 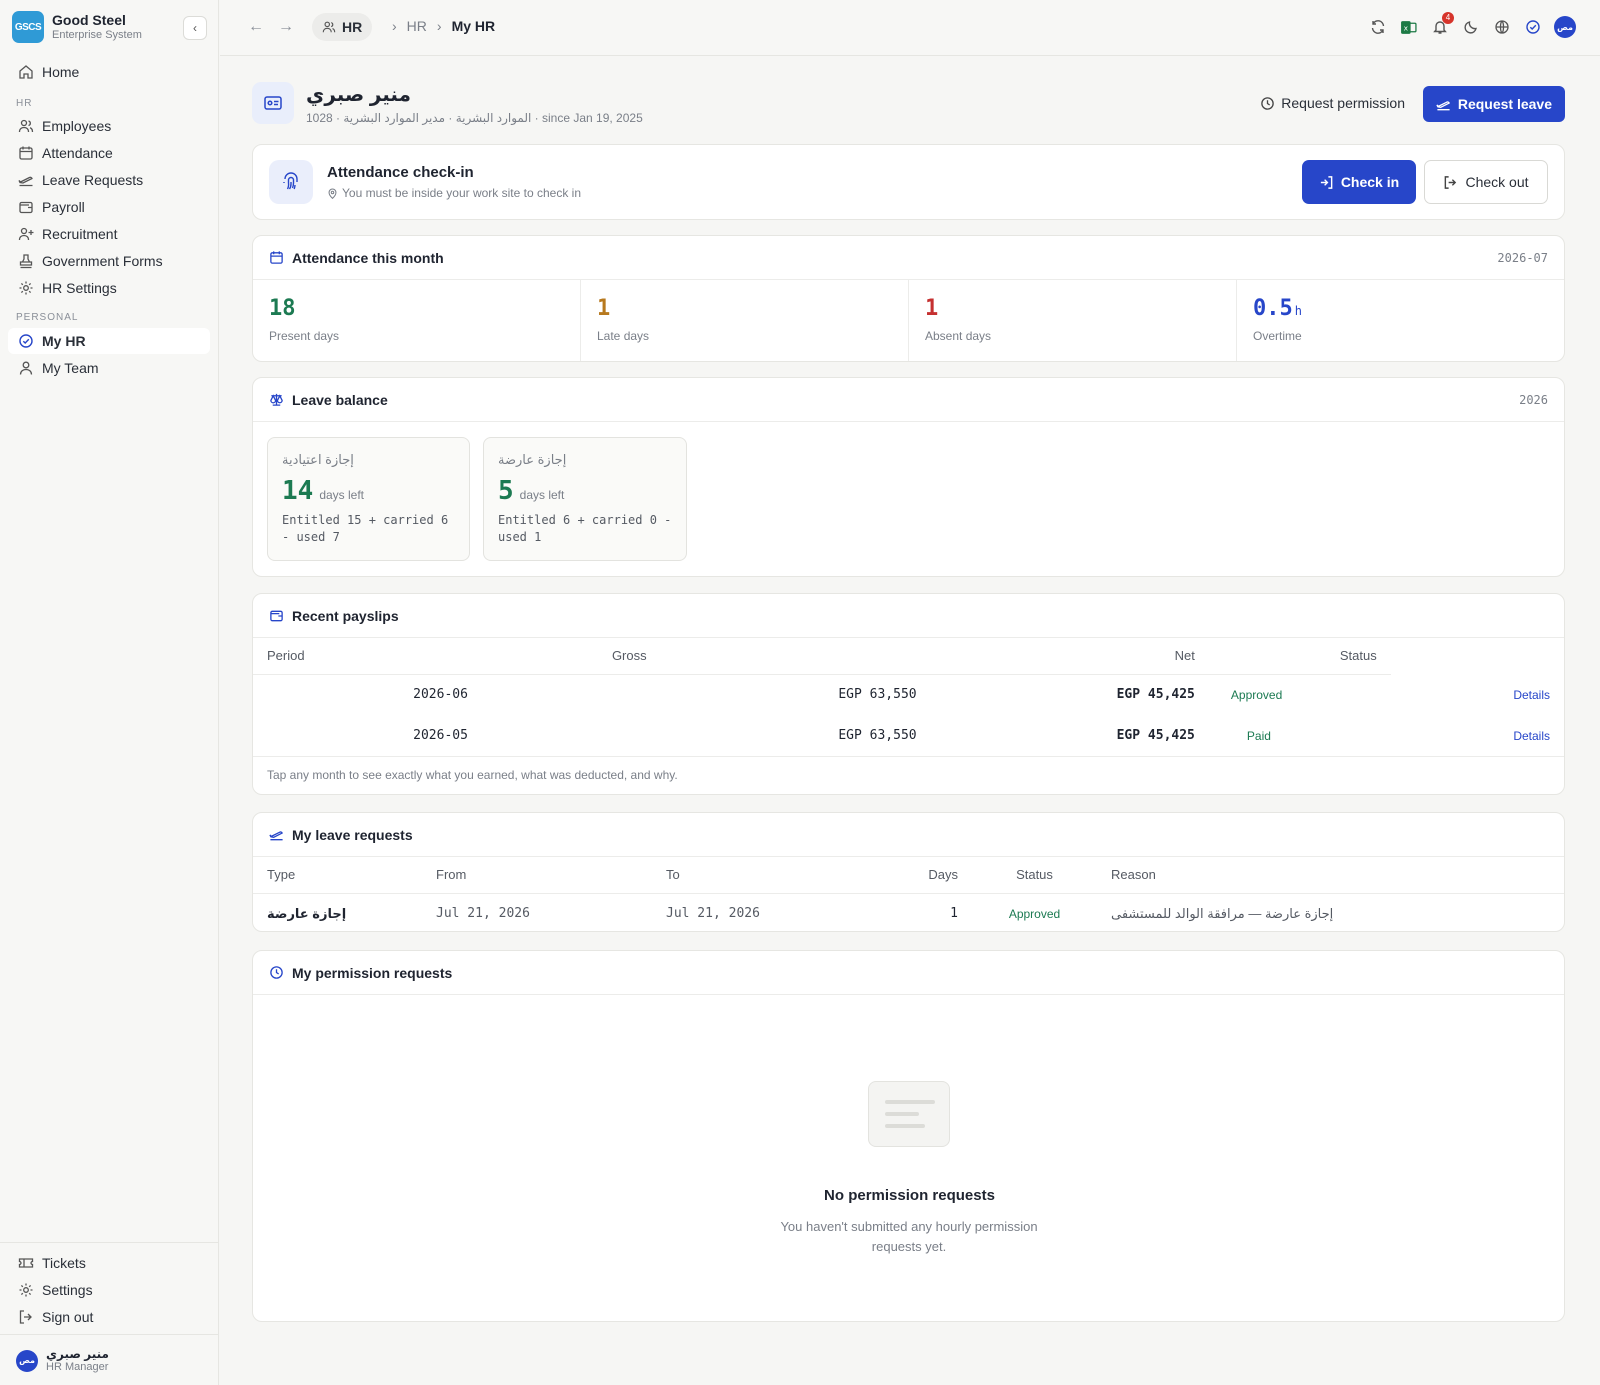 What do you see at coordinates (1501, 27) in the screenshot?
I see `globe-icon` at bounding box center [1501, 27].